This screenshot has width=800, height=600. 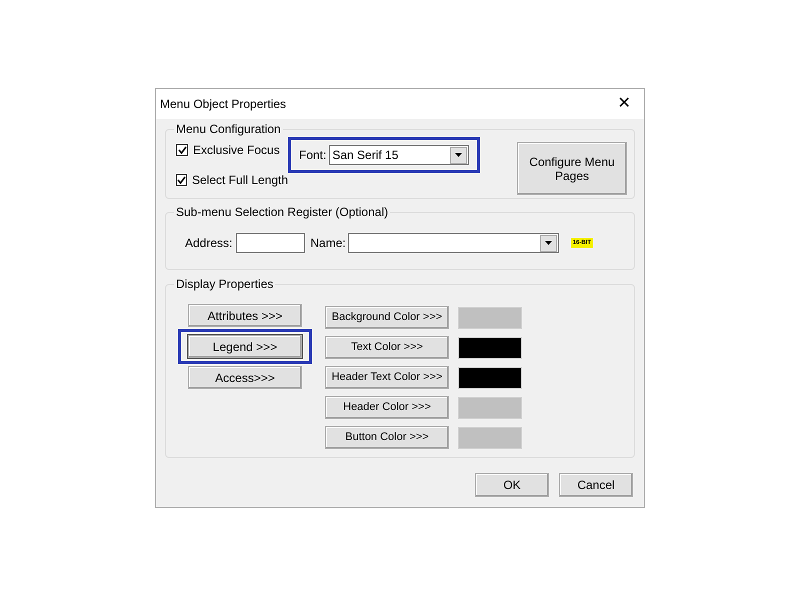 I want to click on color-button: Background Color >>>, so click(x=387, y=317).